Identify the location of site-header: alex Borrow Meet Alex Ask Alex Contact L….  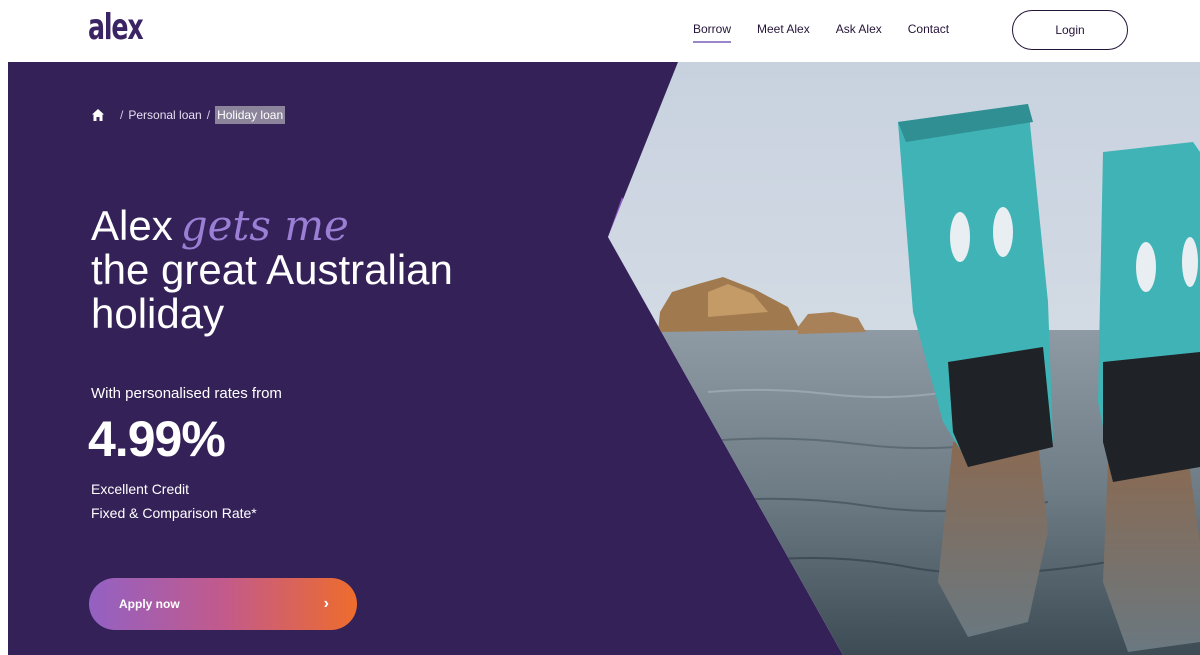
(600, 31).